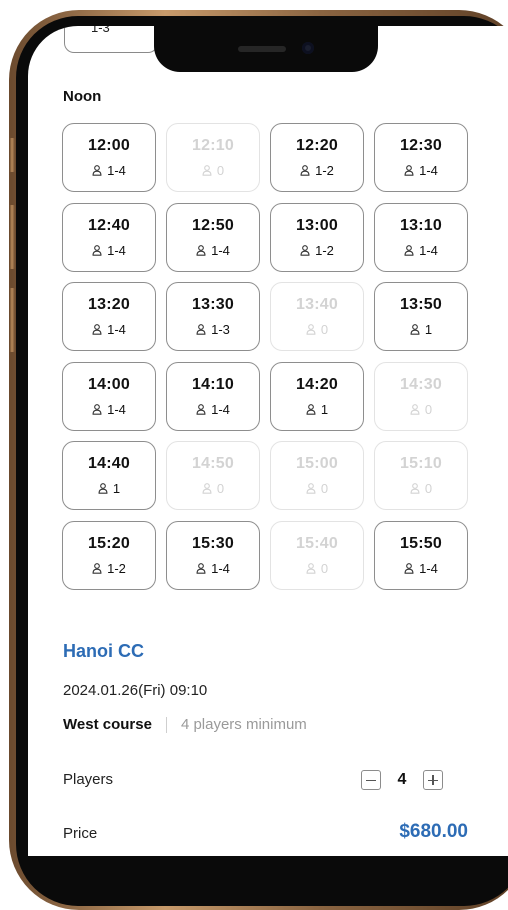 This screenshot has height=910, width=508. What do you see at coordinates (109, 225) in the screenshot?
I see `slot-time: 12:40` at bounding box center [109, 225].